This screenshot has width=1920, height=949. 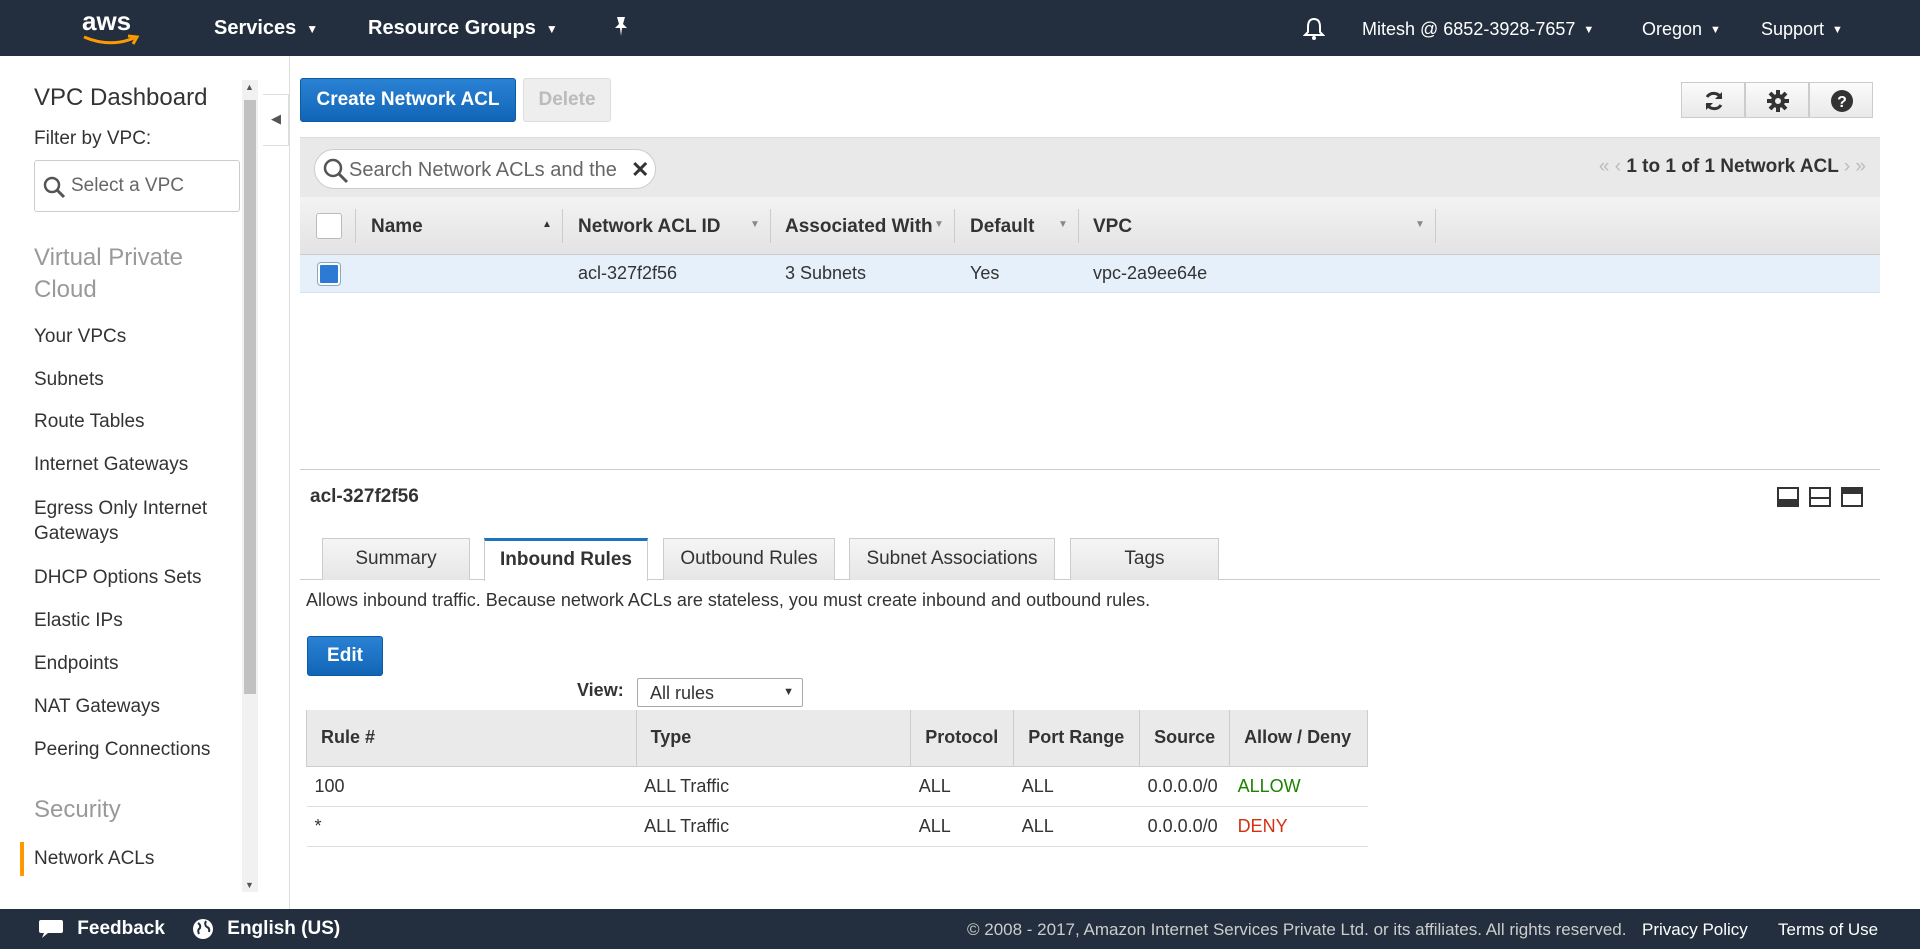 I want to click on settings-button, so click(x=1777, y=100).